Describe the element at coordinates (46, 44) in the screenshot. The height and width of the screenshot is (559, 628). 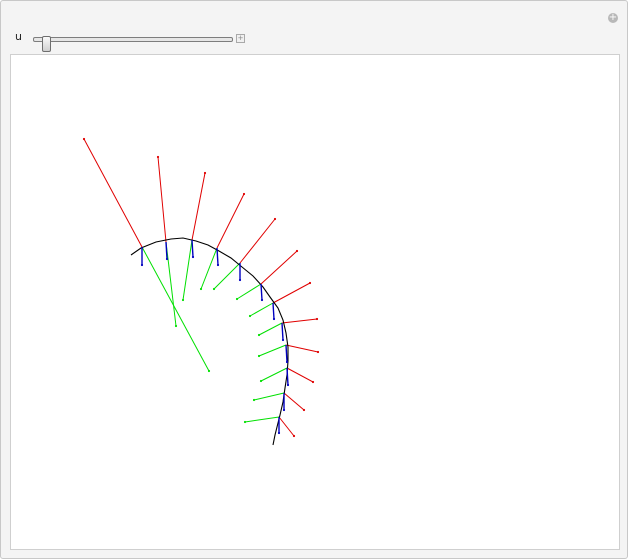
I see `u-slider-thumb` at that location.